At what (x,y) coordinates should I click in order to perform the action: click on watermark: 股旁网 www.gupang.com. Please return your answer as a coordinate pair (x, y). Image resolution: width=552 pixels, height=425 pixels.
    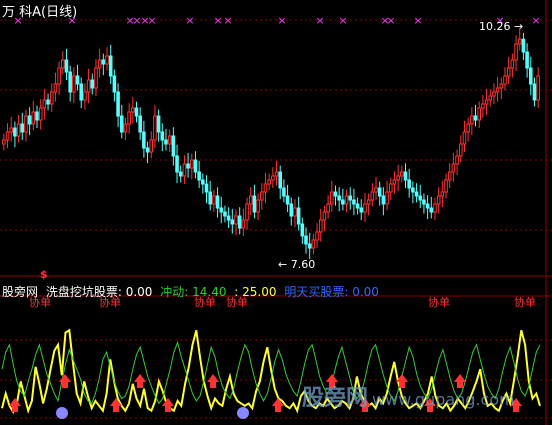
    Looking at the image, I should click on (408, 396).